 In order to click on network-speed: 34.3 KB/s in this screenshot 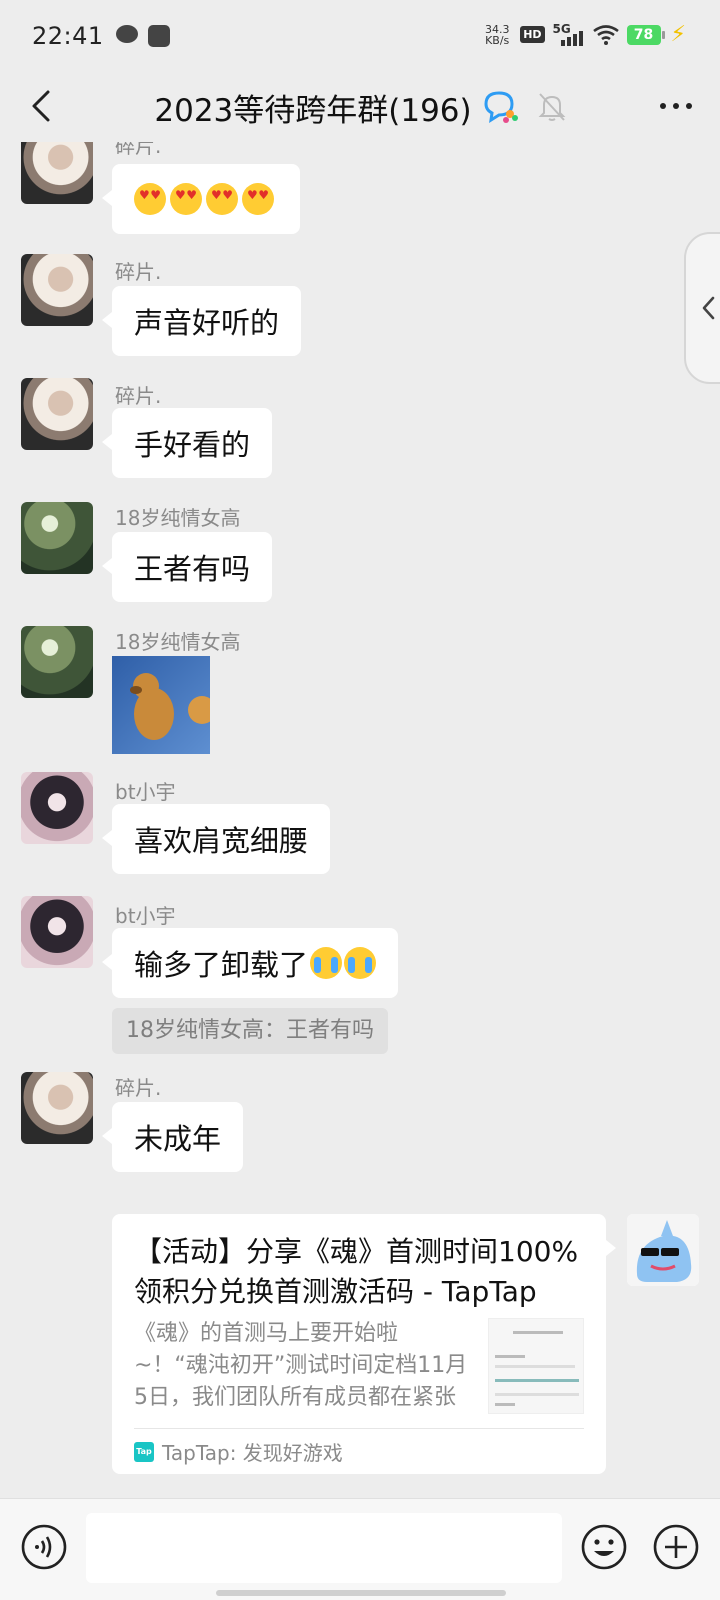, I will do `click(497, 35)`.